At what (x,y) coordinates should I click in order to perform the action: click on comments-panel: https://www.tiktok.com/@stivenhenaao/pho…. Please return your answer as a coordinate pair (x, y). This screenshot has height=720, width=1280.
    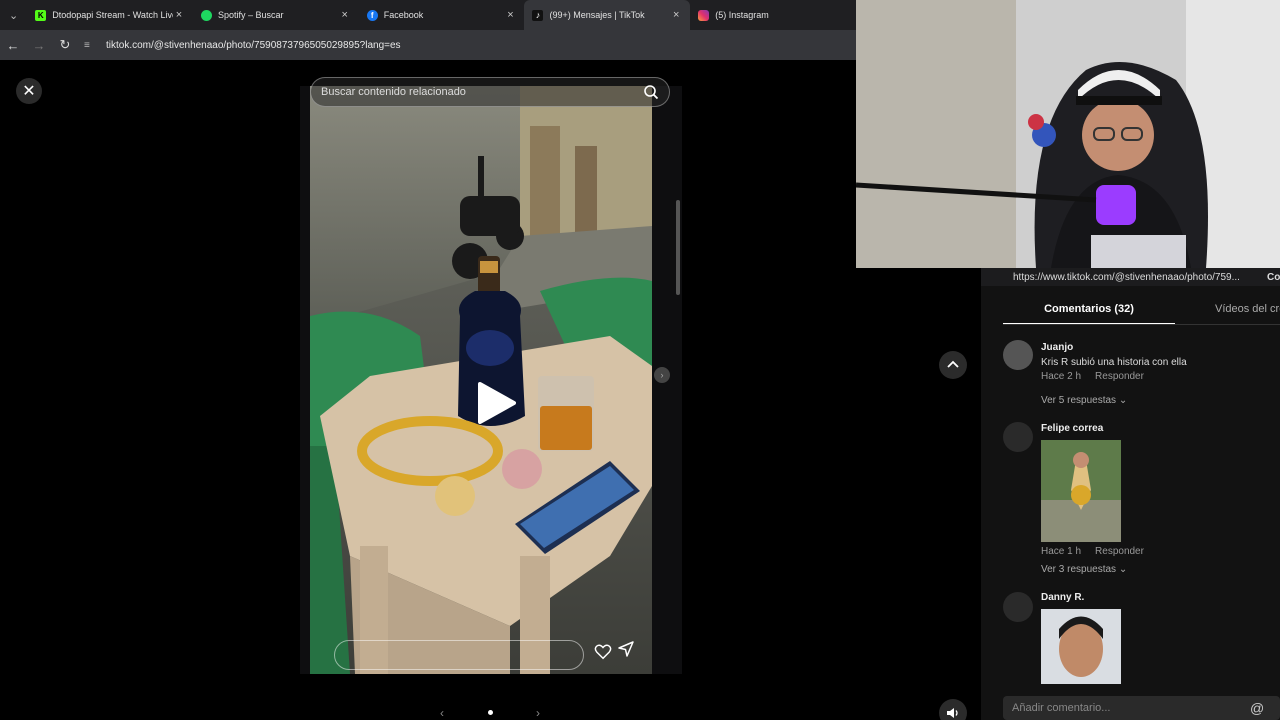
    Looking at the image, I should click on (1130, 494).